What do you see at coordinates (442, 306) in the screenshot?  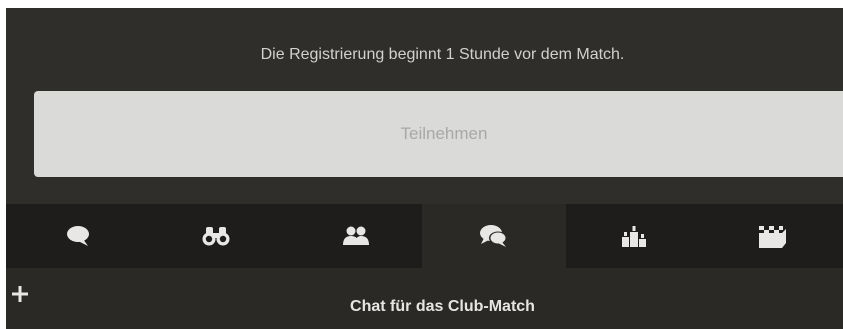 I see `chat-title: Chat für das Club-Match` at bounding box center [442, 306].